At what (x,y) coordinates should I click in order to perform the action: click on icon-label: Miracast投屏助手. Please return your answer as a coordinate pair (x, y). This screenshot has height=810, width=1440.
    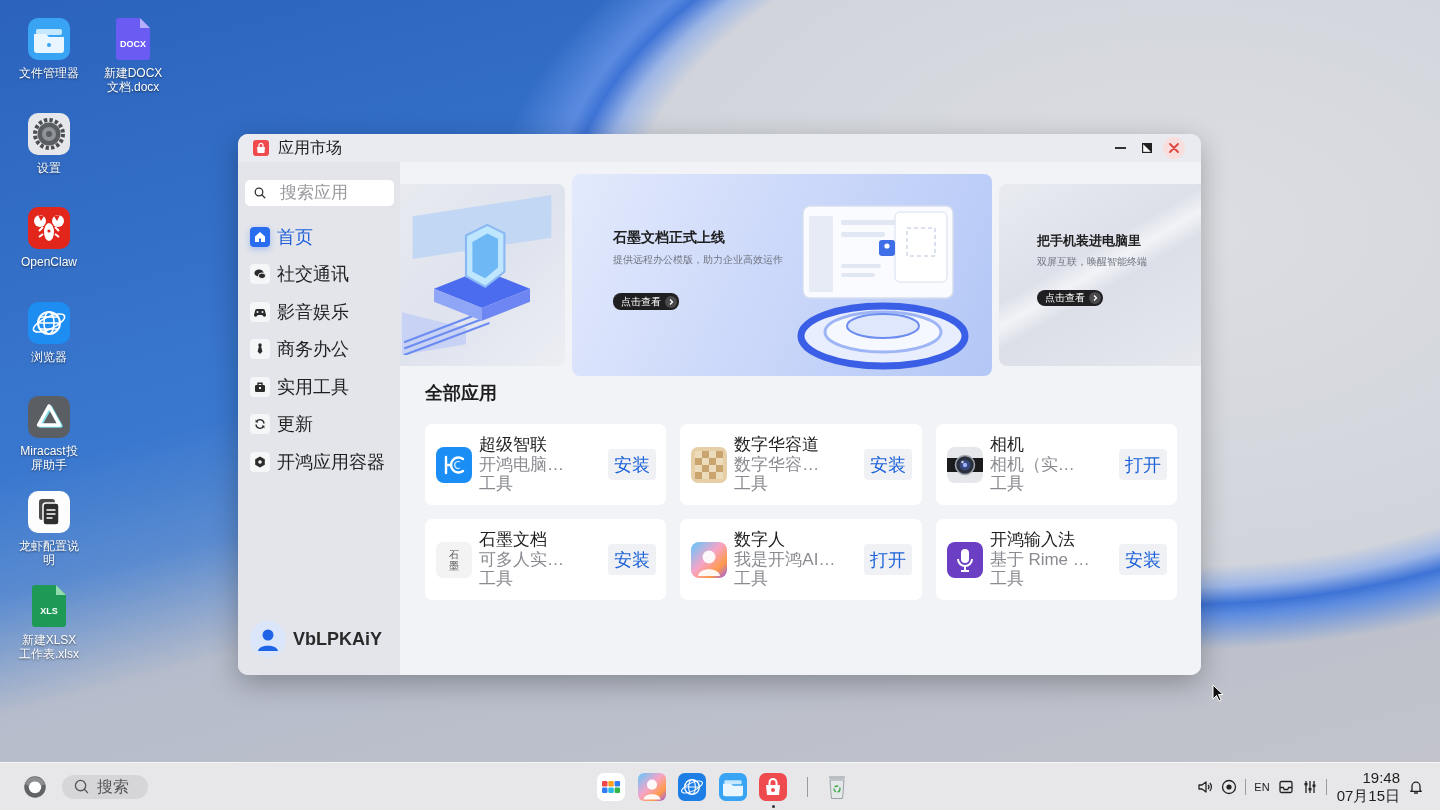
    Looking at the image, I should click on (49, 458).